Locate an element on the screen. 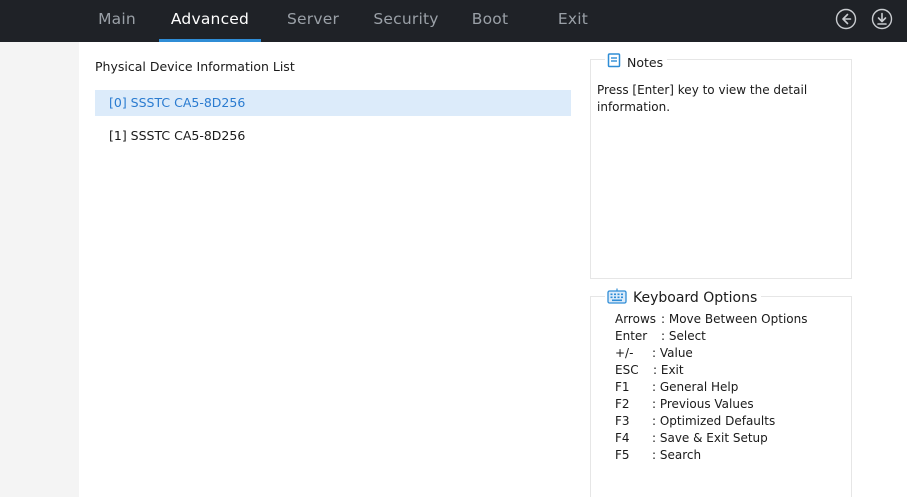 The width and height of the screenshot is (907, 497). kb-desc: : Optimized Defaults is located at coordinates (714, 421).